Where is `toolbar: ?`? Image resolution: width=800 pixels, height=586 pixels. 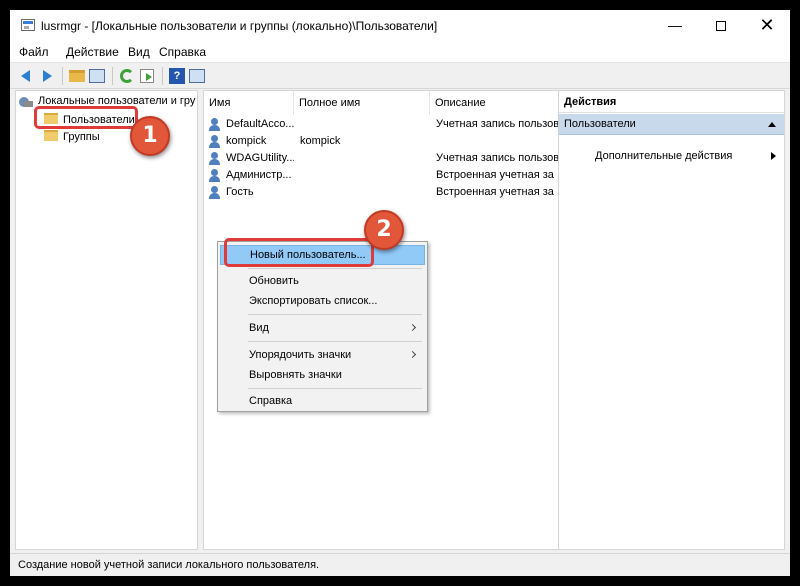
toolbar: ? is located at coordinates (400, 76).